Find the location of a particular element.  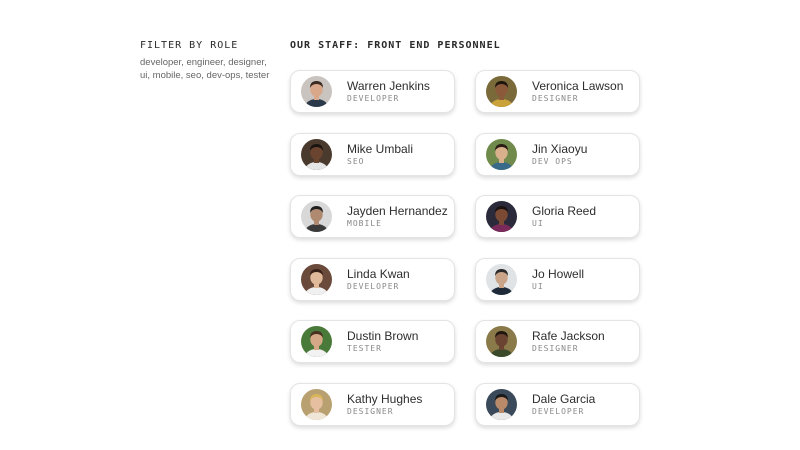

staff-name: Veronica Lawson is located at coordinates (578, 86).